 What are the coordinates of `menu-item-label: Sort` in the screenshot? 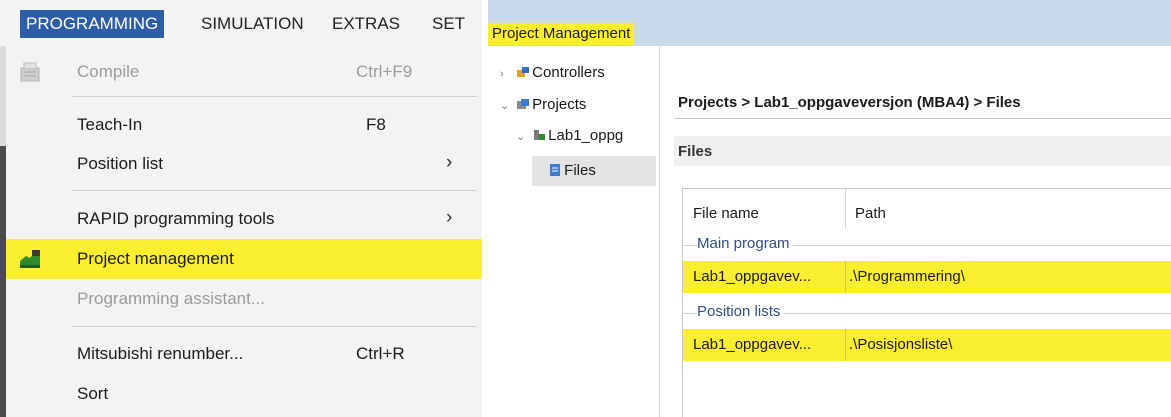 It's located at (93, 393).